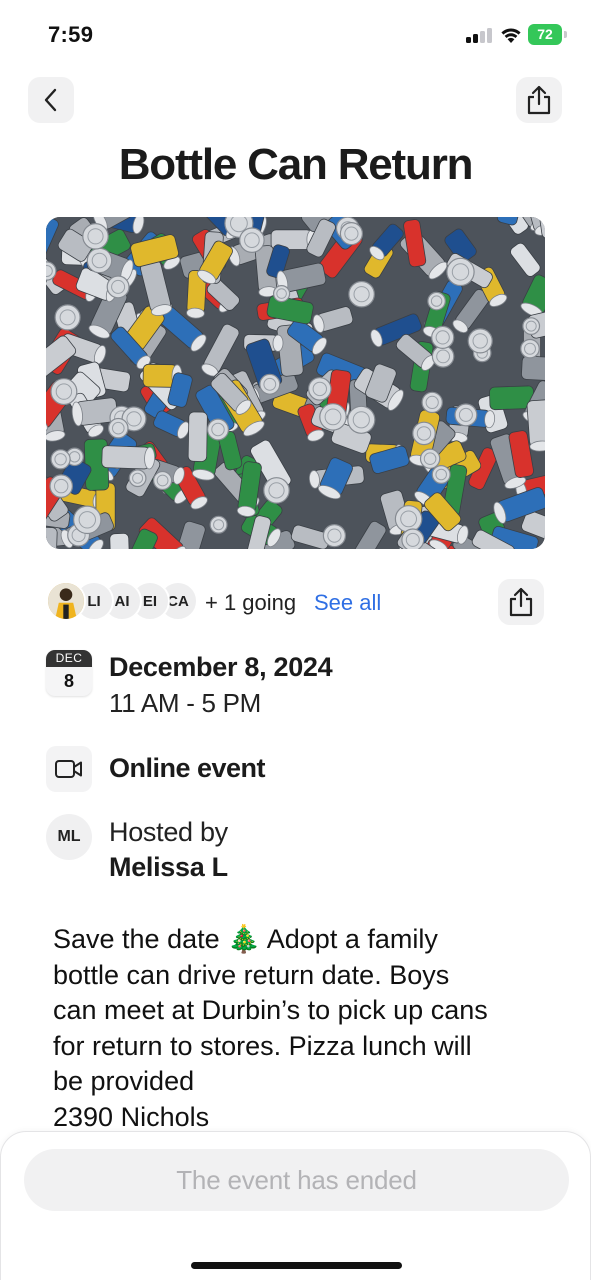 Image resolution: width=591 pixels, height=1280 pixels. I want to click on share-button, so click(521, 602).